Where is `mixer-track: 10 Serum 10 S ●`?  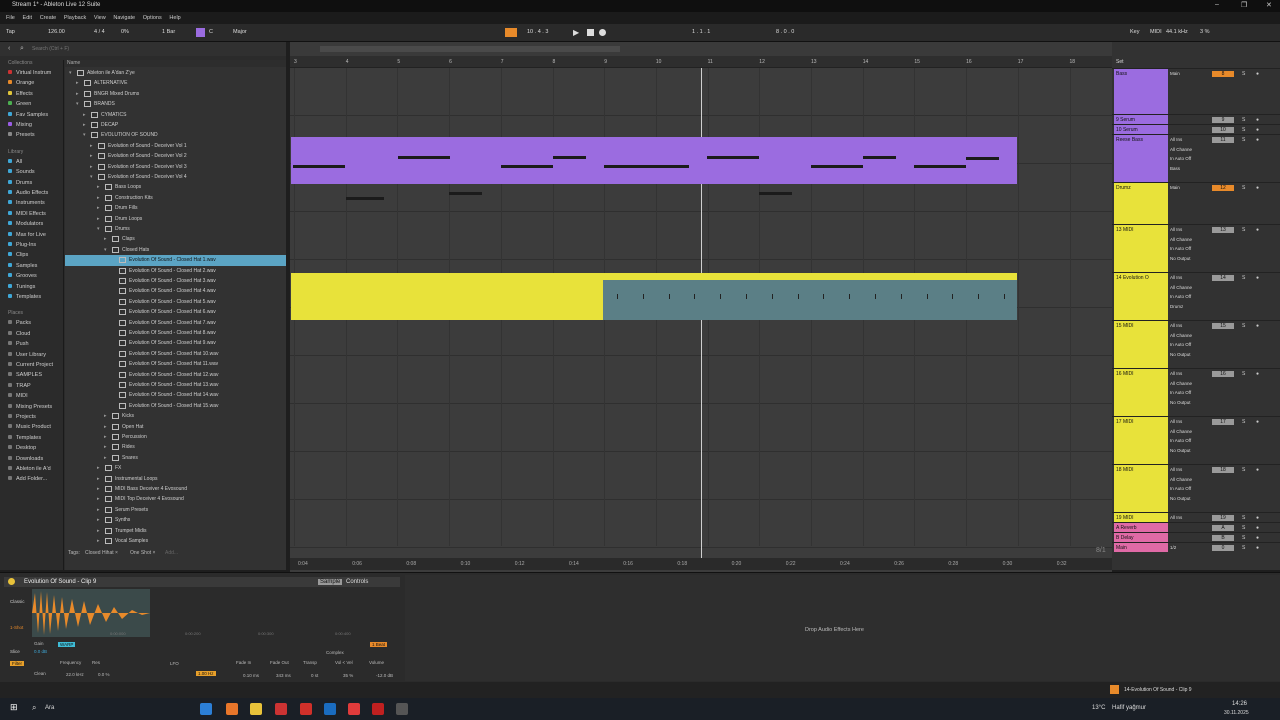
mixer-track: 10 Serum 10 S ● is located at coordinates (1196, 129).